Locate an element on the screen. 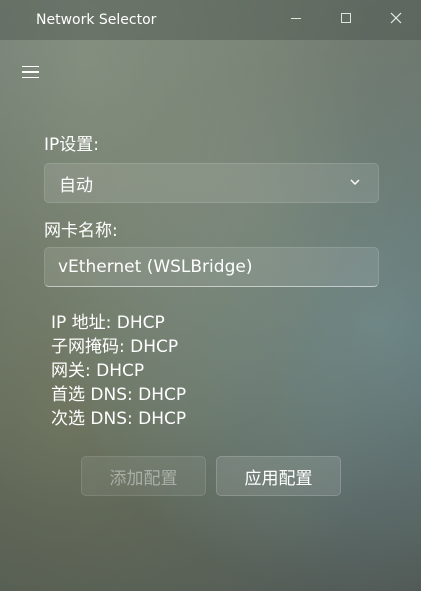 This screenshot has height=591, width=421. maximize-button is located at coordinates (346, 18).